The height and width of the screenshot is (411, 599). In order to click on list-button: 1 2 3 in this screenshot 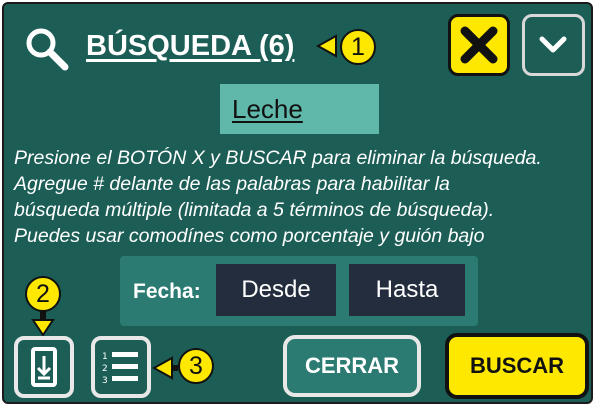, I will do `click(121, 367)`.